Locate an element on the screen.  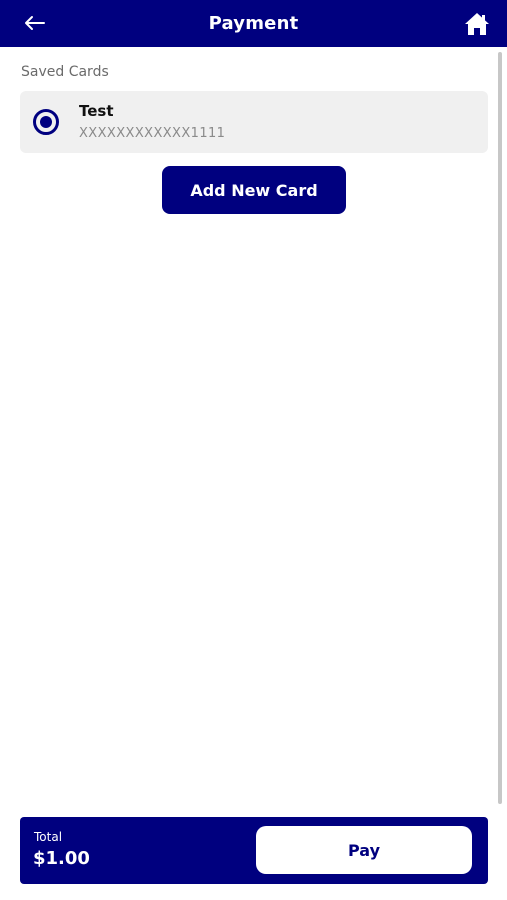
pay-button: Pay is located at coordinates (364, 850).